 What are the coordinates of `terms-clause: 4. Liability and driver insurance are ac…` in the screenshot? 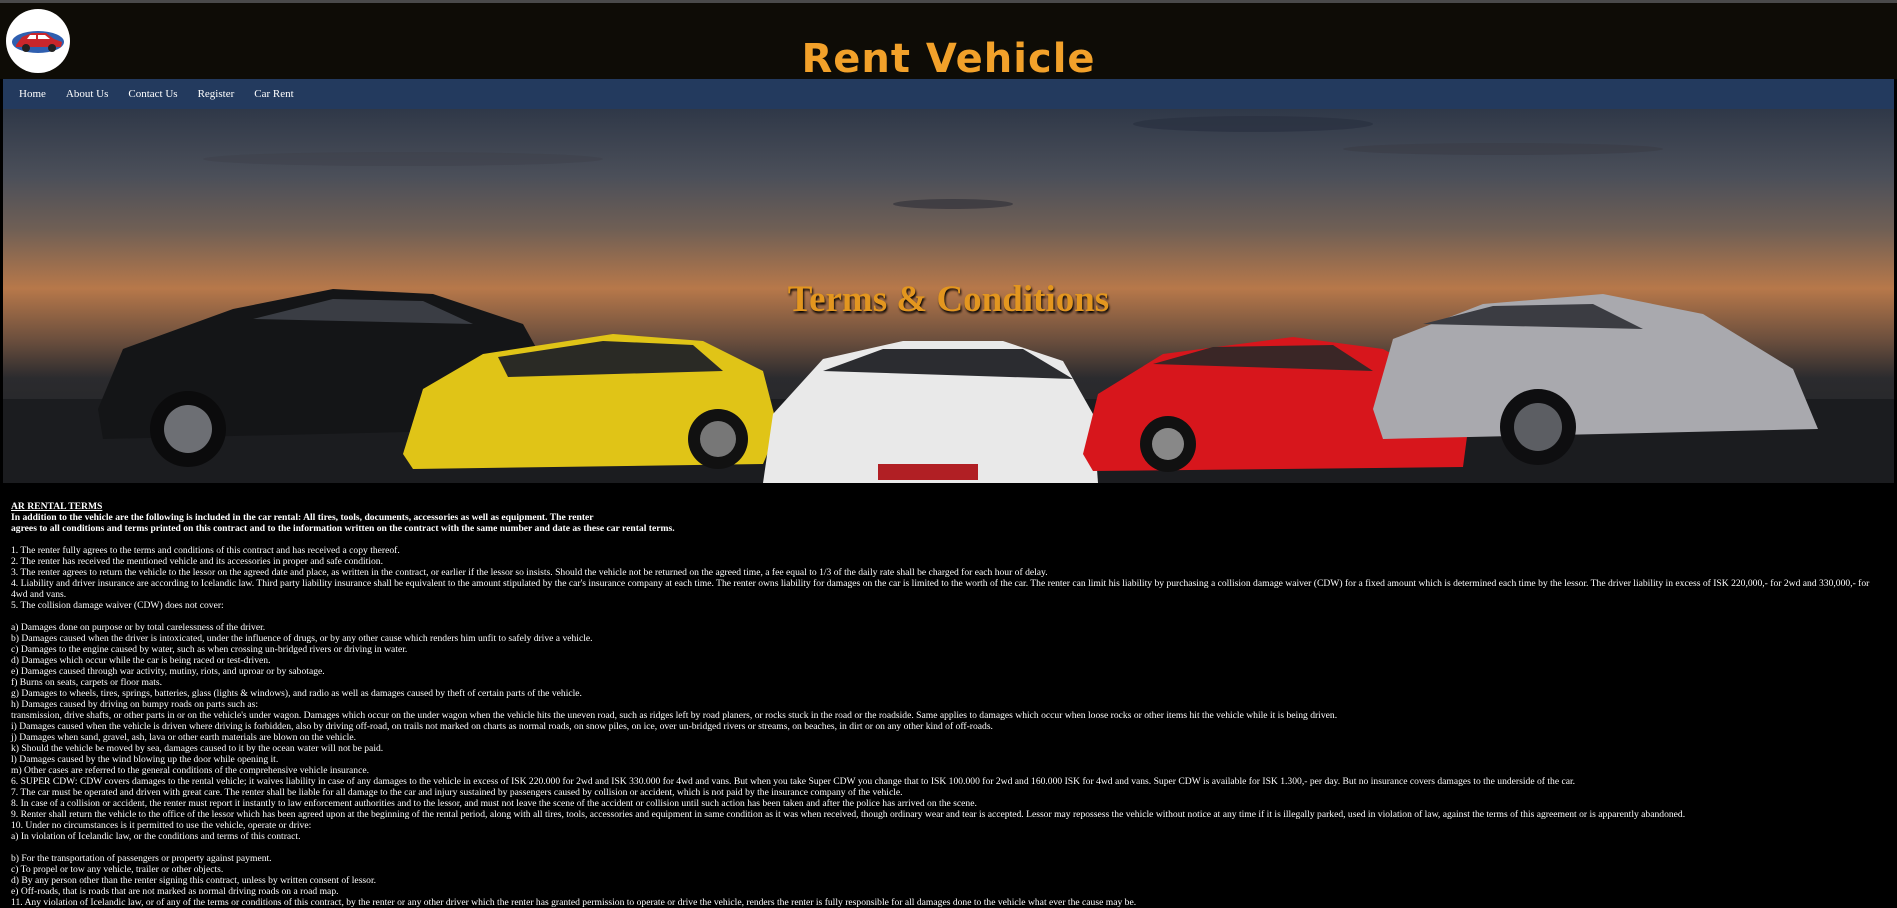 It's located at (940, 589).